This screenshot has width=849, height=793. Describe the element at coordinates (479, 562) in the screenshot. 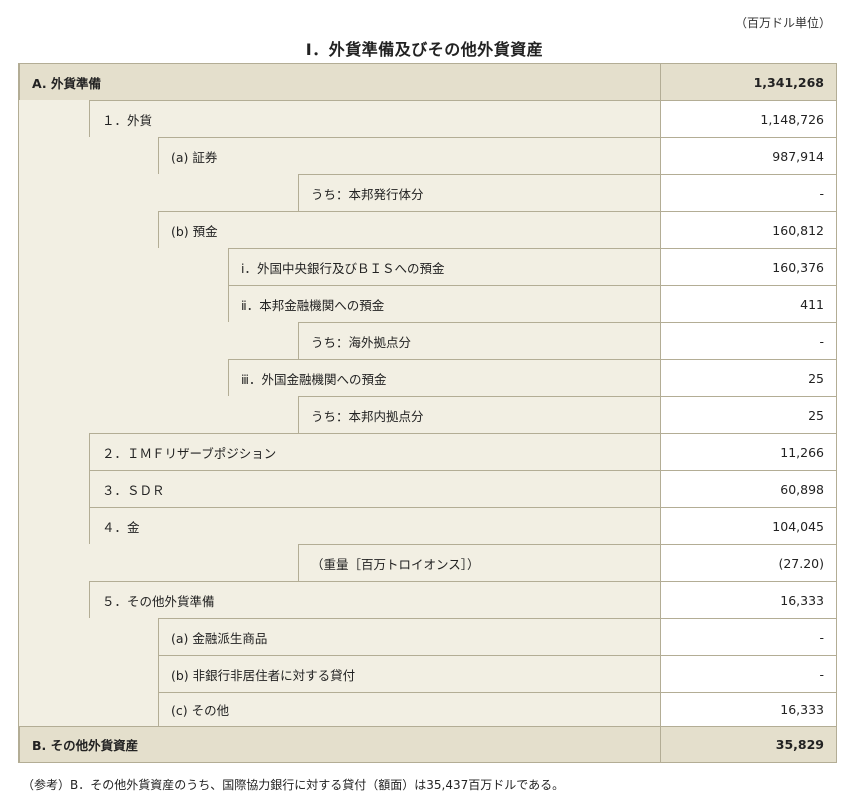

I see `table-row-label: （重量［百万トロイオンス］）` at that location.